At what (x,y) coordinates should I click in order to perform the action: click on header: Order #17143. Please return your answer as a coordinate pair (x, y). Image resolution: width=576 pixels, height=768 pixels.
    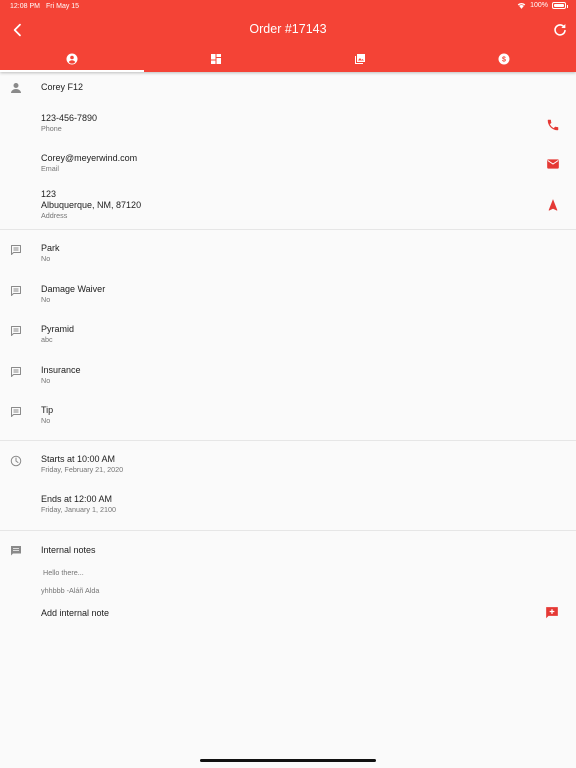
    Looking at the image, I should click on (288, 30).